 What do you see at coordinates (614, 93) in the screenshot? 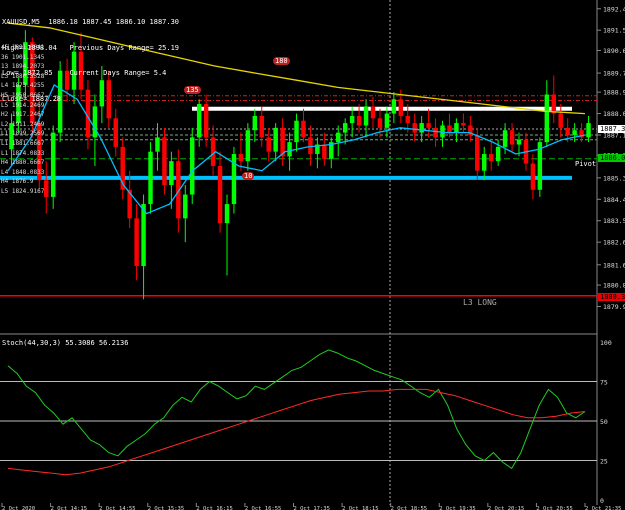
I see `price-tick-label: 1888.90` at bounding box center [614, 93].